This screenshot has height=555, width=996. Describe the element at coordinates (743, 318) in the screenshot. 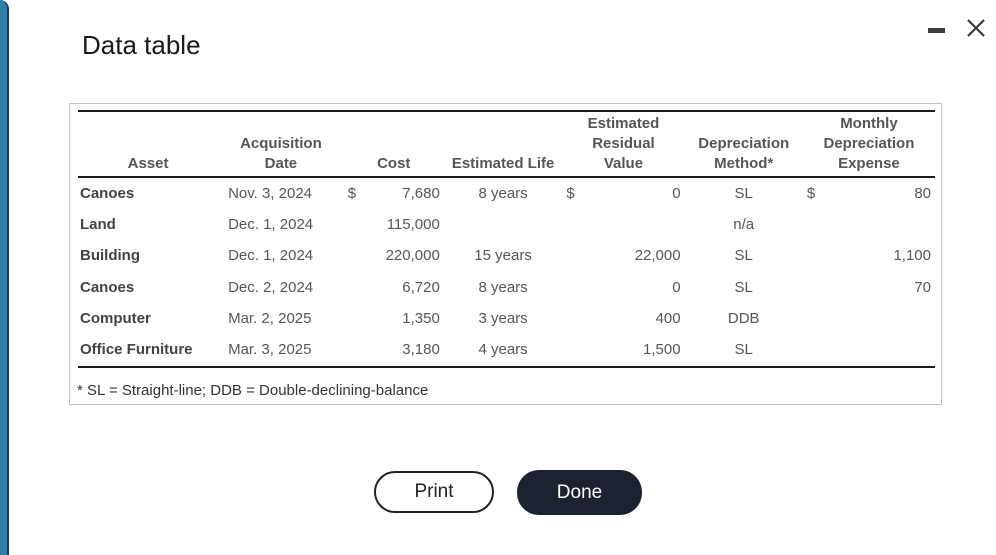

I see `row-depreciation-method: DDB` at that location.